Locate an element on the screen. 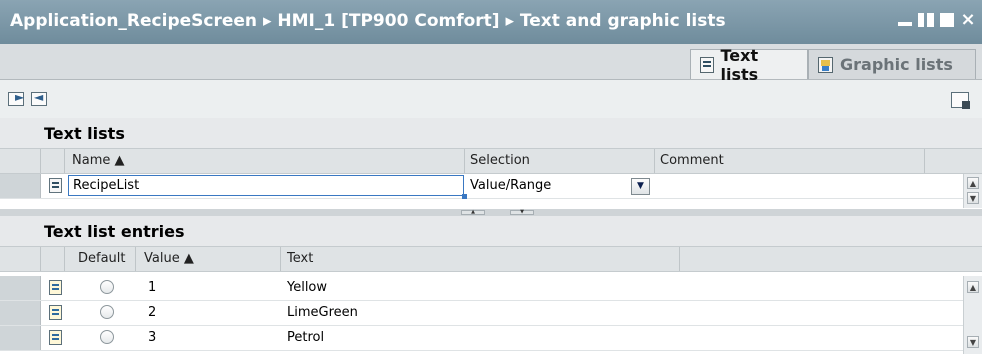  table-row: 3 Petrol is located at coordinates (491, 338).